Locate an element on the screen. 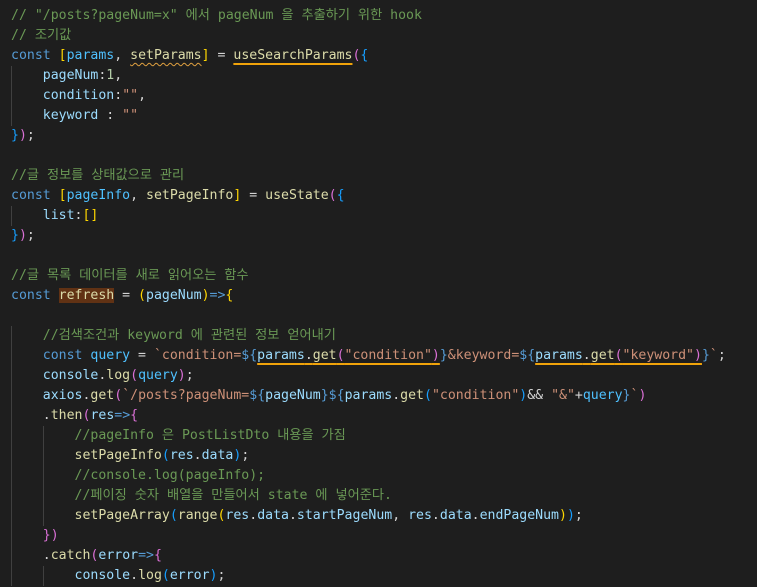  code-line: const refresh = (pageNum)=>{ is located at coordinates (378, 296).